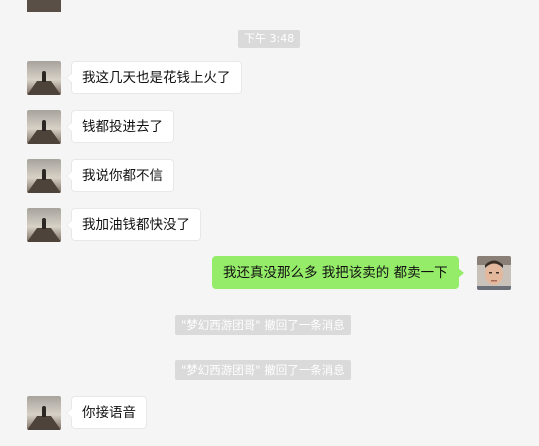  What do you see at coordinates (133, 224) in the screenshot?
I see `message-bubble-incoming: 我加油钱都快没了` at bounding box center [133, 224].